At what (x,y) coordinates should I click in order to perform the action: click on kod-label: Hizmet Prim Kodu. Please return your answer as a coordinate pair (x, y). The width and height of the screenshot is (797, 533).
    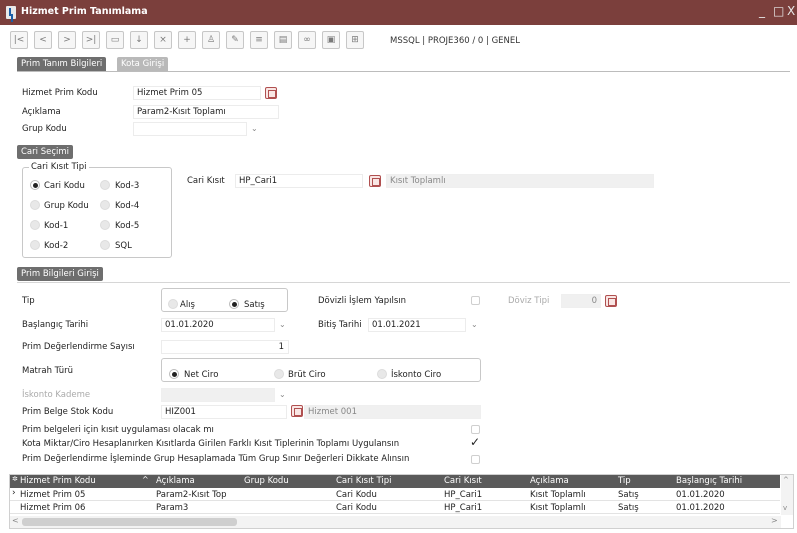
    Looking at the image, I should click on (60, 93).